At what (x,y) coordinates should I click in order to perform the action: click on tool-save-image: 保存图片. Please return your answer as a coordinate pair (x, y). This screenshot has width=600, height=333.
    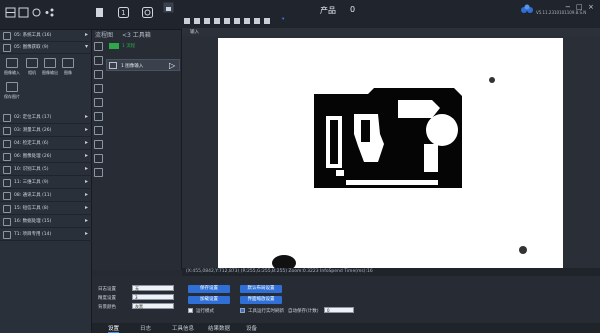
    Looking at the image, I should click on (12, 93).